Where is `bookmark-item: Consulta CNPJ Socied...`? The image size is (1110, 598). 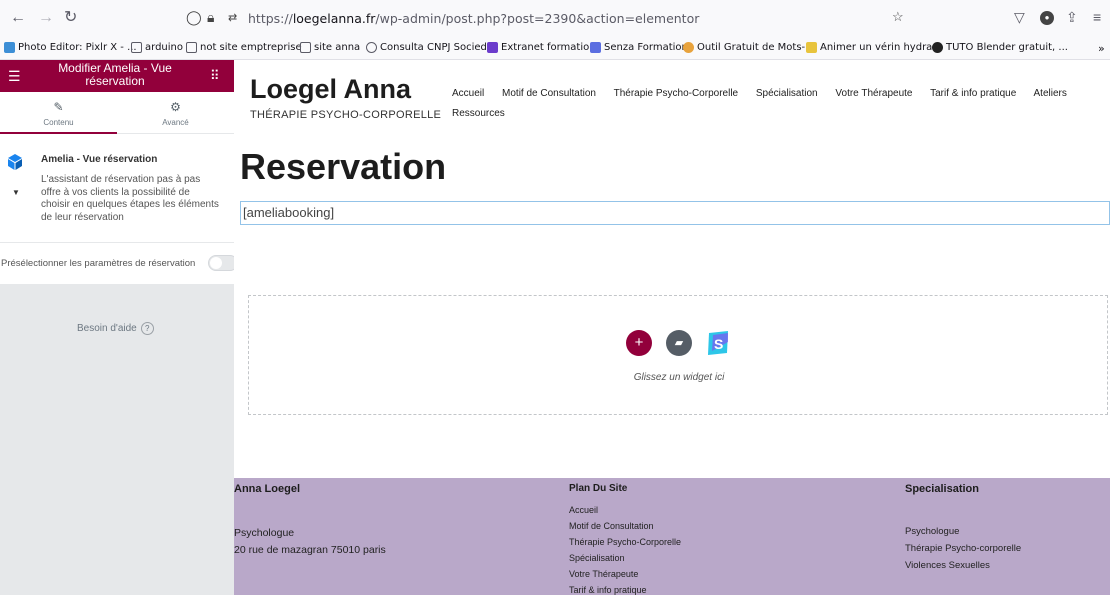 bookmark-item: Consulta CNPJ Socied... is located at coordinates (431, 47).